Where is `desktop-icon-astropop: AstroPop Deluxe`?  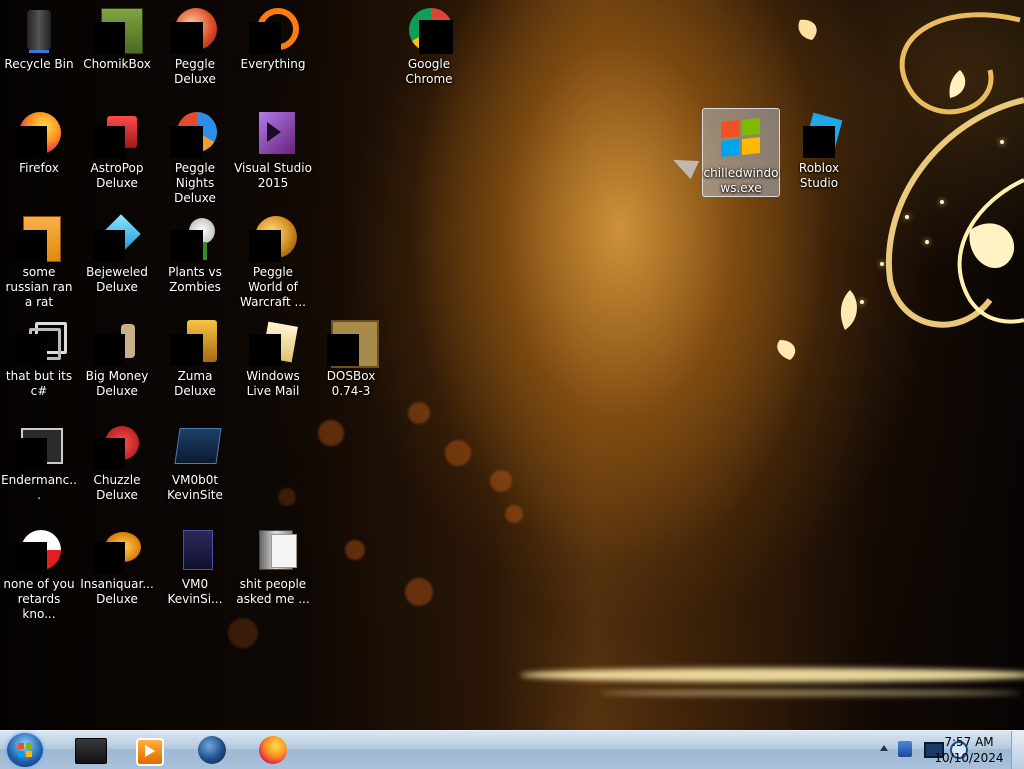
desktop-icon-astropop: AstroPop Deluxe is located at coordinates (117, 147).